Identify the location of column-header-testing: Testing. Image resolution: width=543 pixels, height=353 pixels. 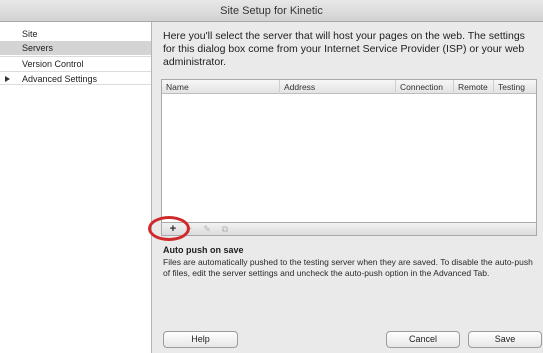
(515, 87).